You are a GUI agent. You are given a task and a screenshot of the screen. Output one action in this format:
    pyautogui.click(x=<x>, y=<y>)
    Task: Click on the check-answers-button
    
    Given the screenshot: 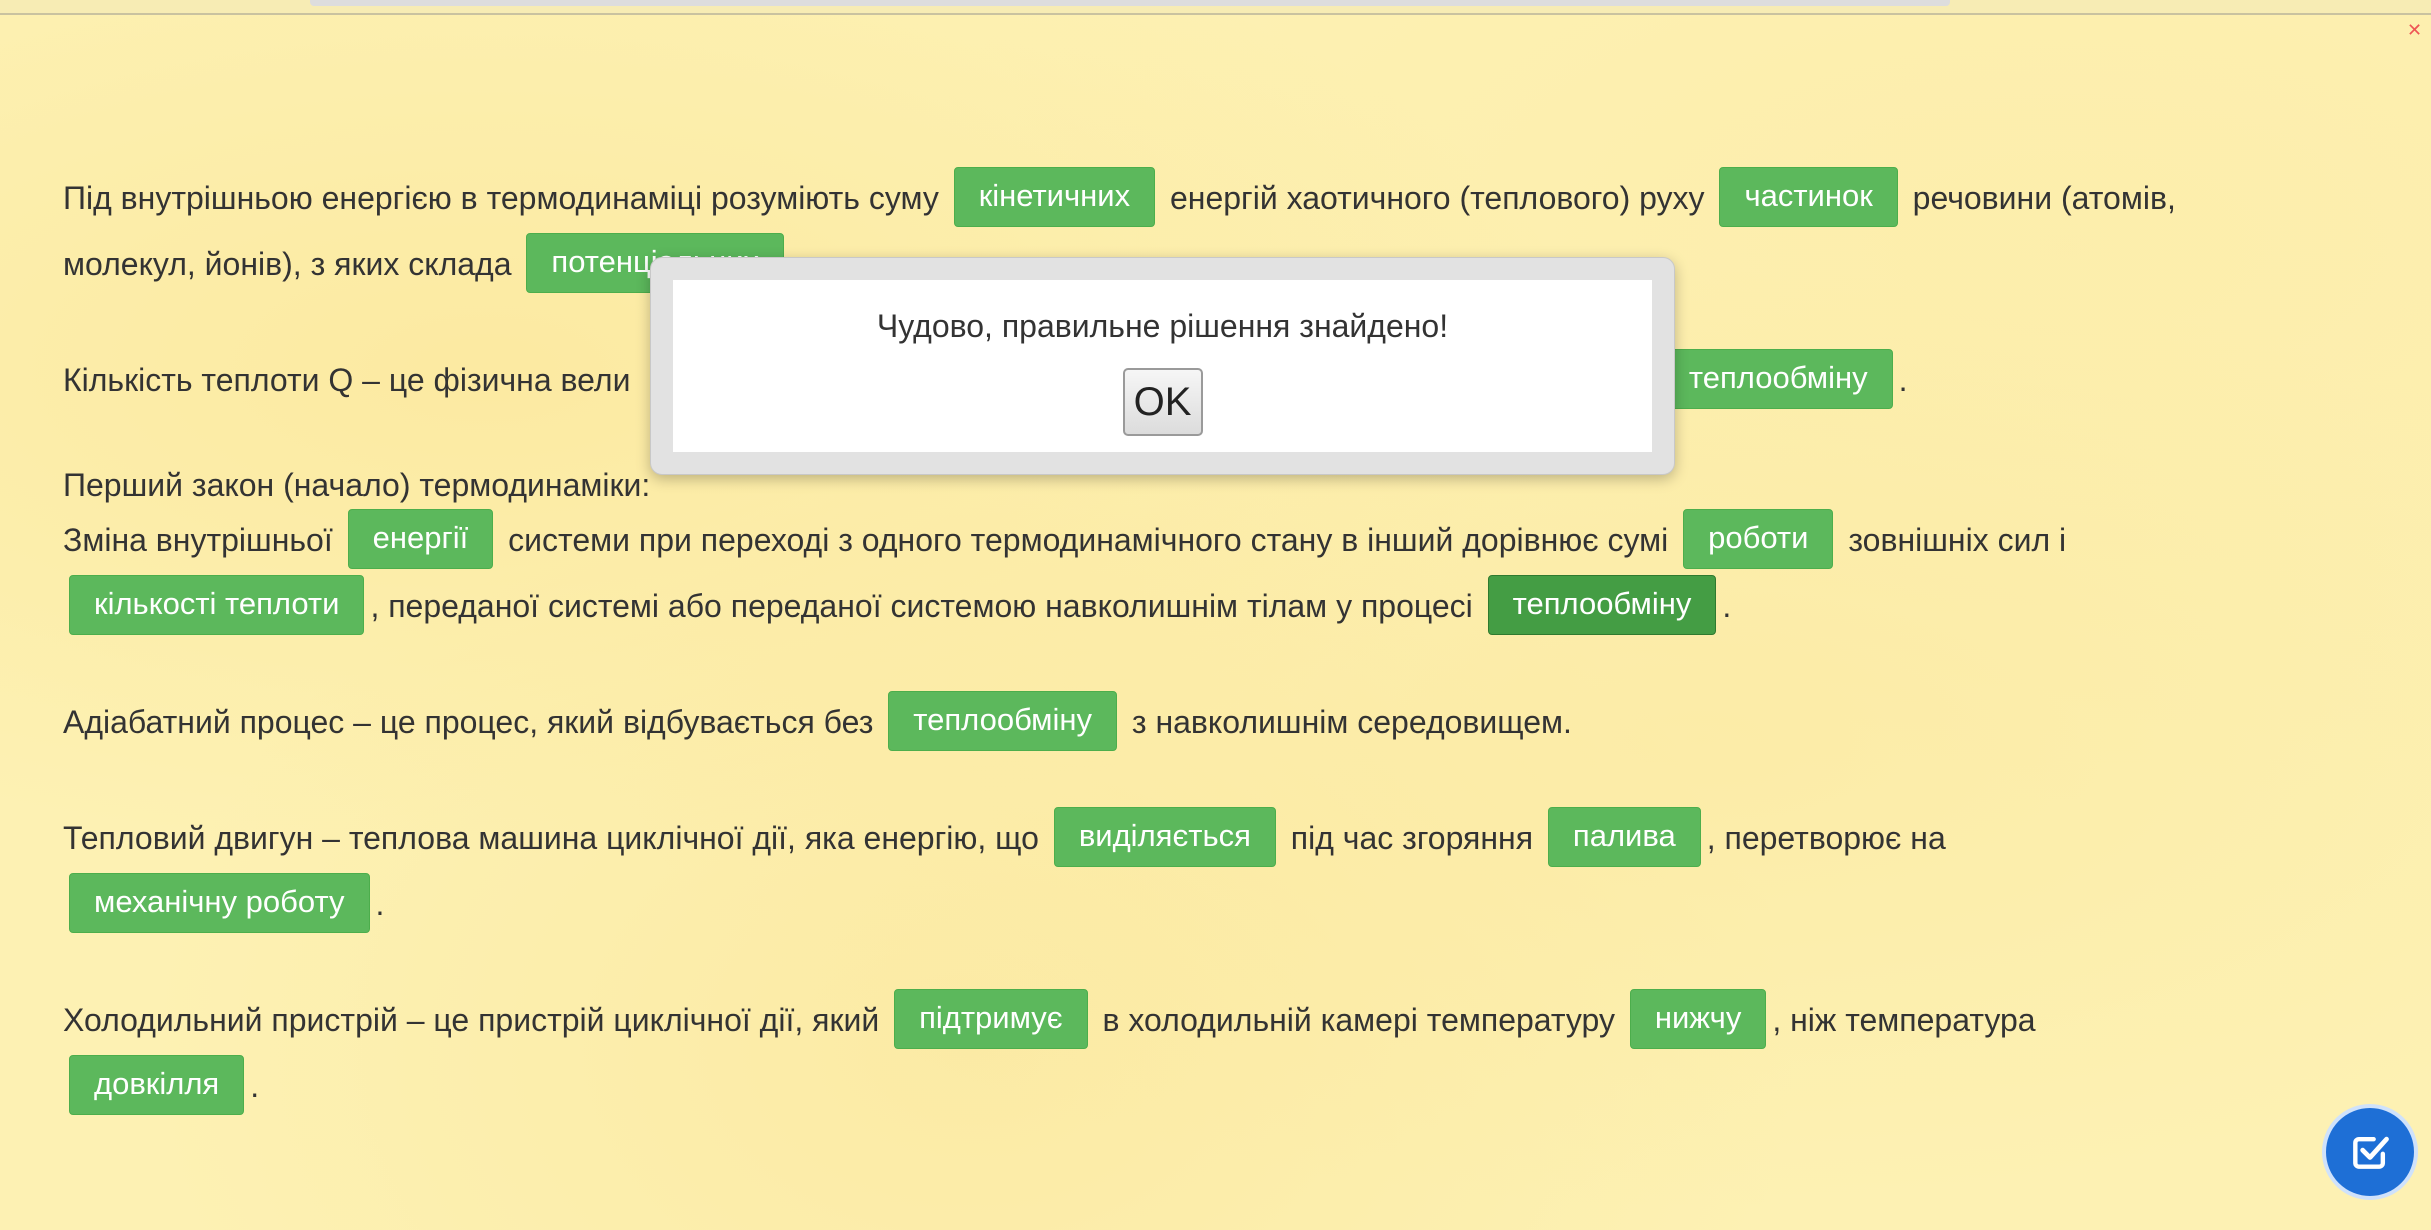 What is the action you would take?
    pyautogui.click(x=2370, y=1152)
    